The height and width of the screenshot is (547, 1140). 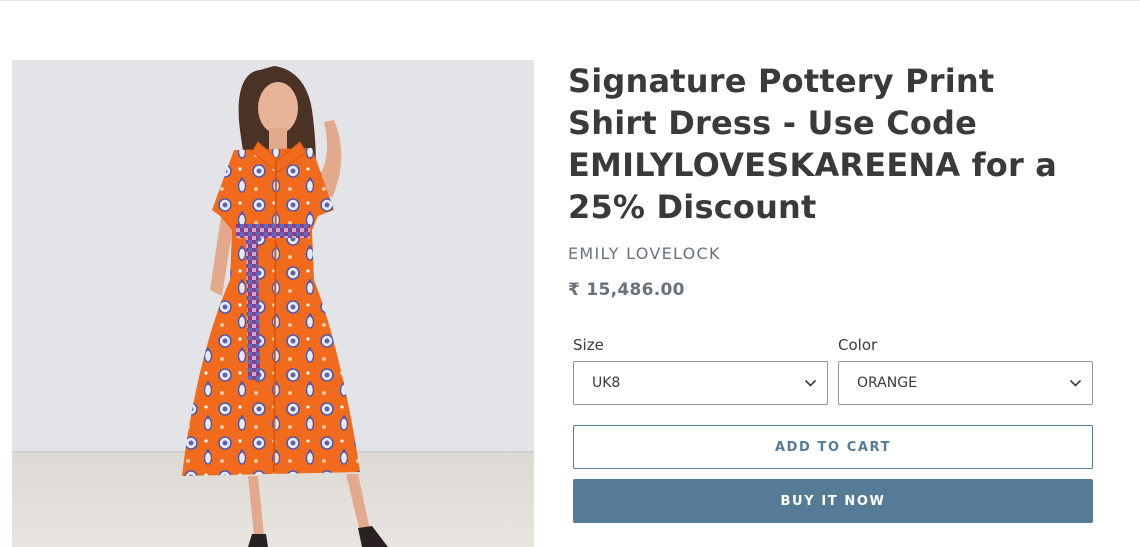 I want to click on size-selected-value: UK8, so click(x=606, y=383).